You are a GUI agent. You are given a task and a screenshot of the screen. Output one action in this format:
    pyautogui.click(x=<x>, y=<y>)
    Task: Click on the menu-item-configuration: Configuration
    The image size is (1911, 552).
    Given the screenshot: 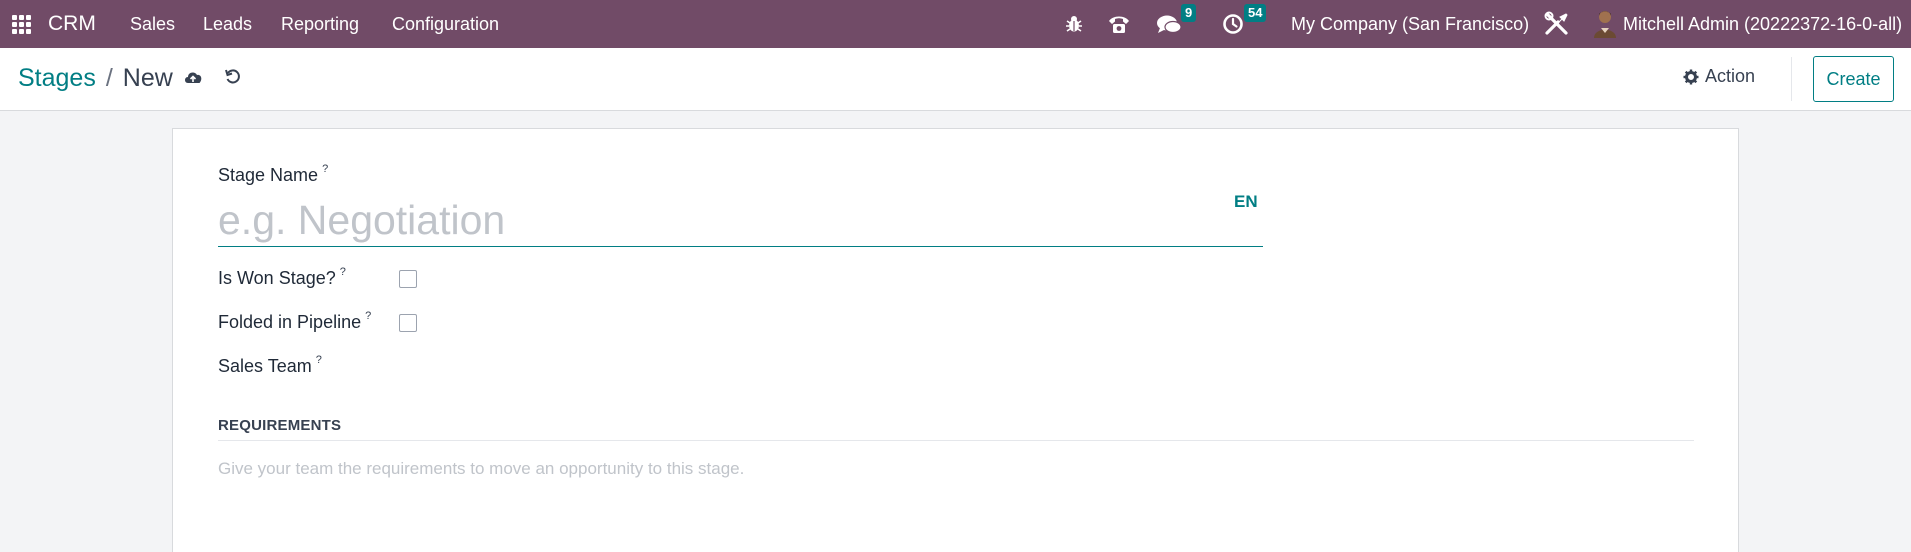 What is the action you would take?
    pyautogui.click(x=445, y=24)
    